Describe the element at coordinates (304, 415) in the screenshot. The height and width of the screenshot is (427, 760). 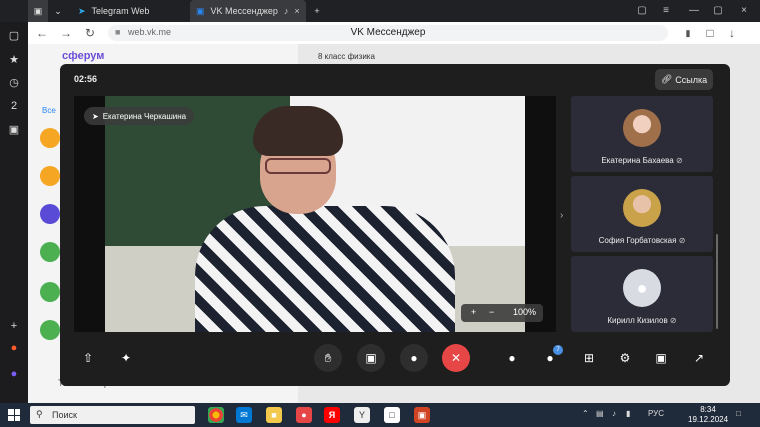
I see `yandex-music-icon: ●` at that location.